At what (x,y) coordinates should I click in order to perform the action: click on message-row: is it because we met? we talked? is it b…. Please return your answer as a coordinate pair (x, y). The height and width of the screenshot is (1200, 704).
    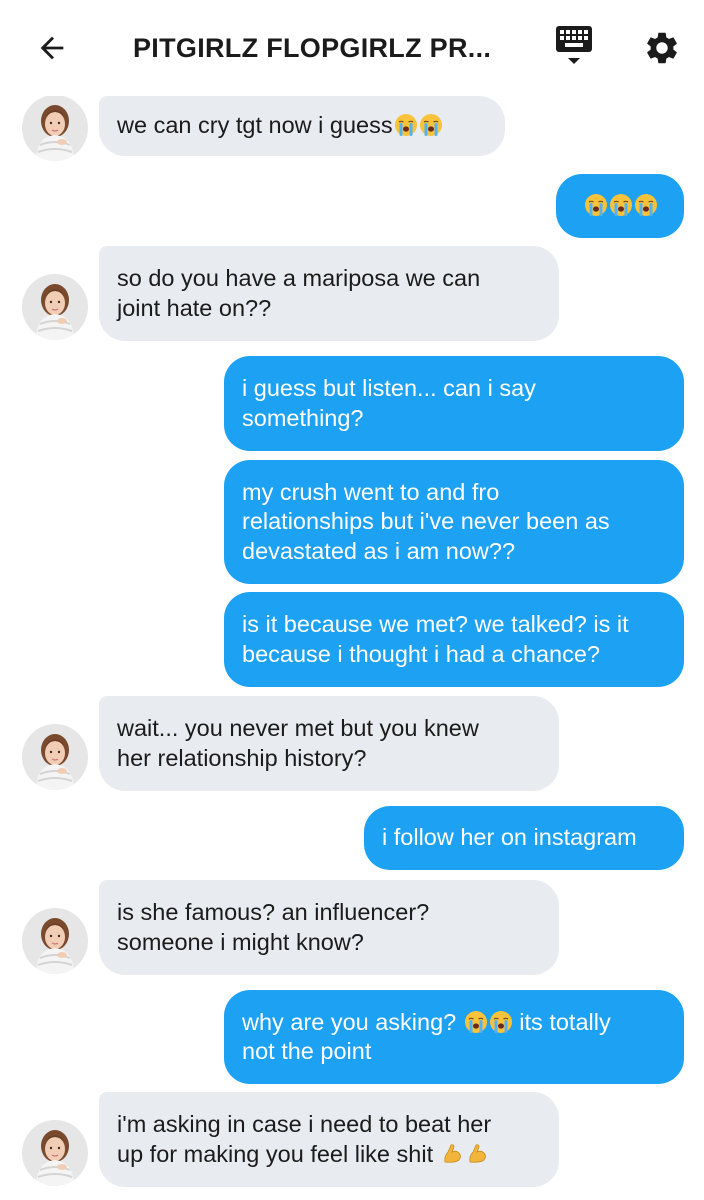
    Looking at the image, I should click on (352, 639).